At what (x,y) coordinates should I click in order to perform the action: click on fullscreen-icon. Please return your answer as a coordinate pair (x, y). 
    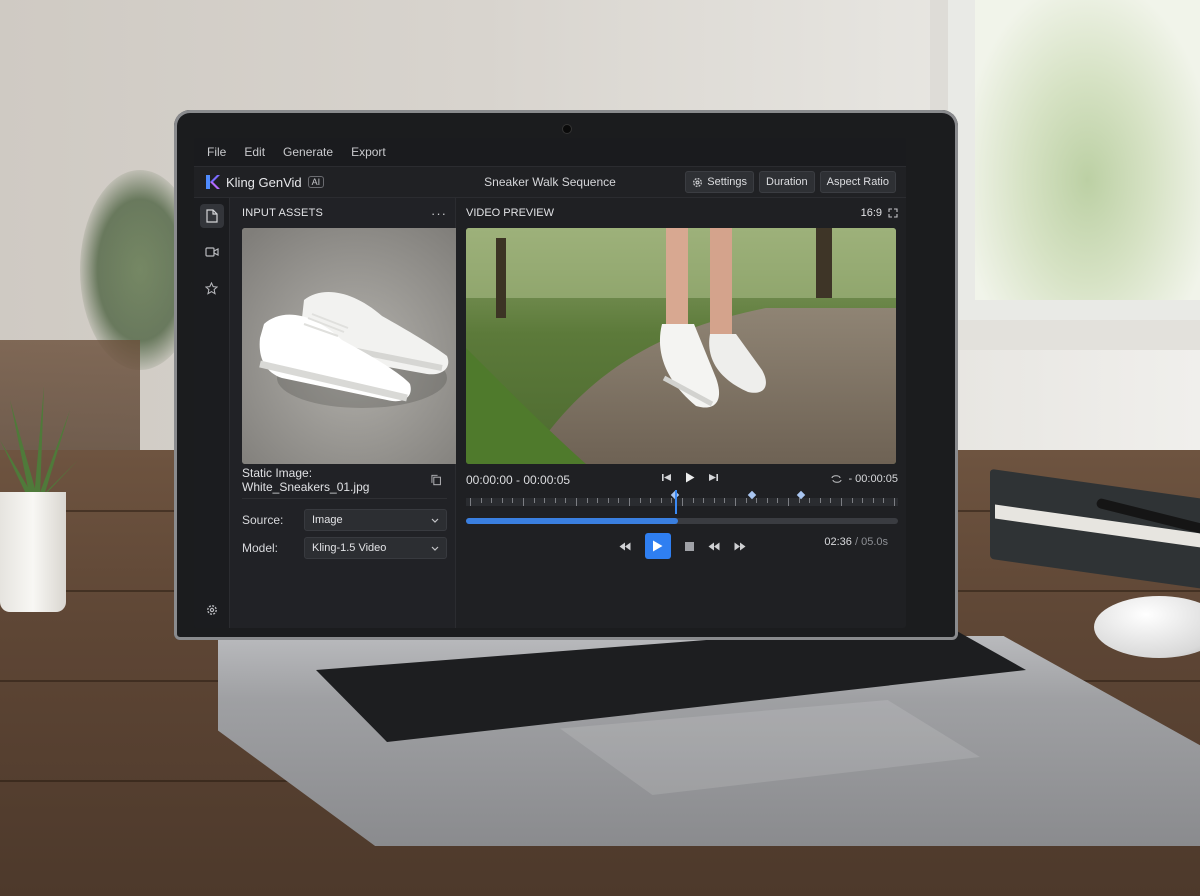
    Looking at the image, I should click on (893, 213).